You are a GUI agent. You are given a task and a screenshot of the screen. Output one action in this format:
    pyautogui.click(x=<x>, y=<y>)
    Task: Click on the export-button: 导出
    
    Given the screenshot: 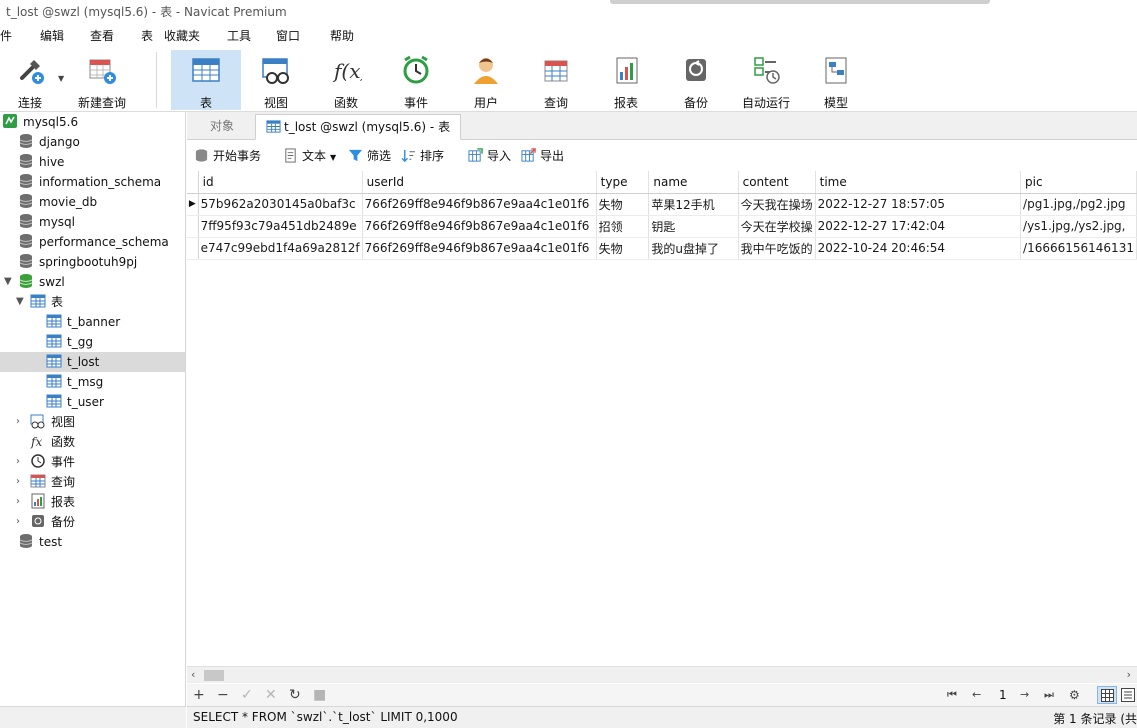 What is the action you would take?
    pyautogui.click(x=542, y=157)
    